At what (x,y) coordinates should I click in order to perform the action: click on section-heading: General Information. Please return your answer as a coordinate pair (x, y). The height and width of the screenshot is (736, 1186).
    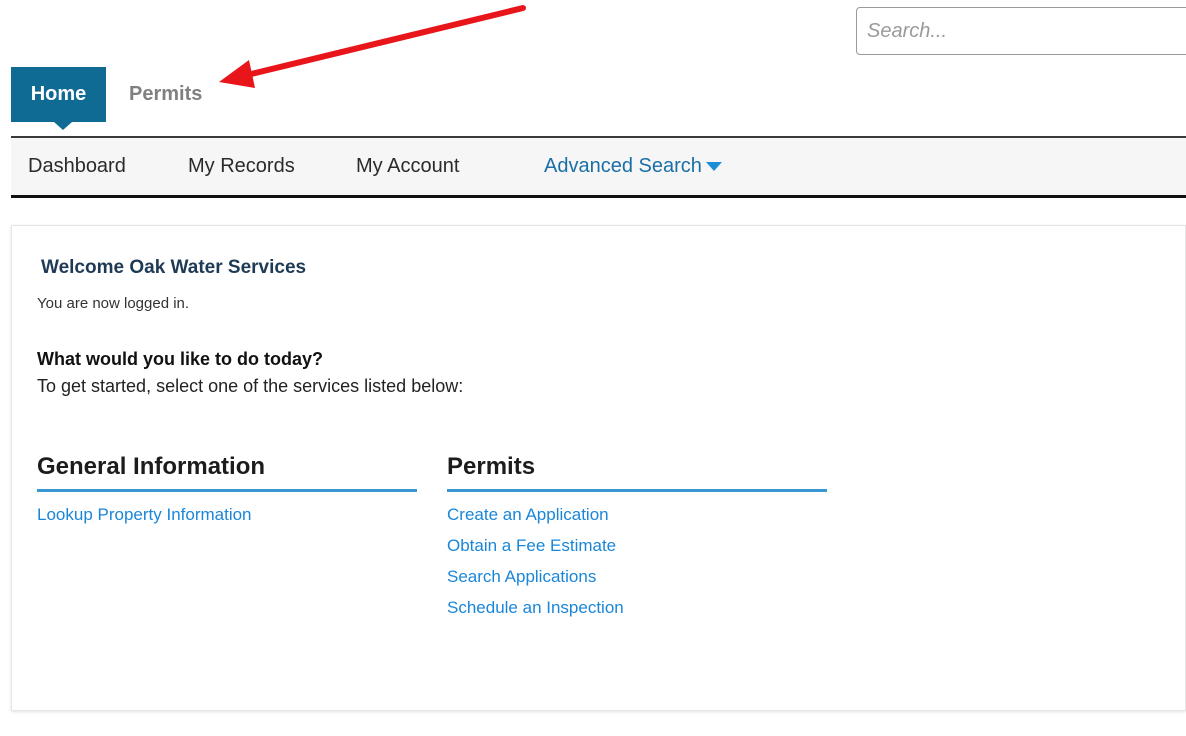
    Looking at the image, I should click on (227, 472).